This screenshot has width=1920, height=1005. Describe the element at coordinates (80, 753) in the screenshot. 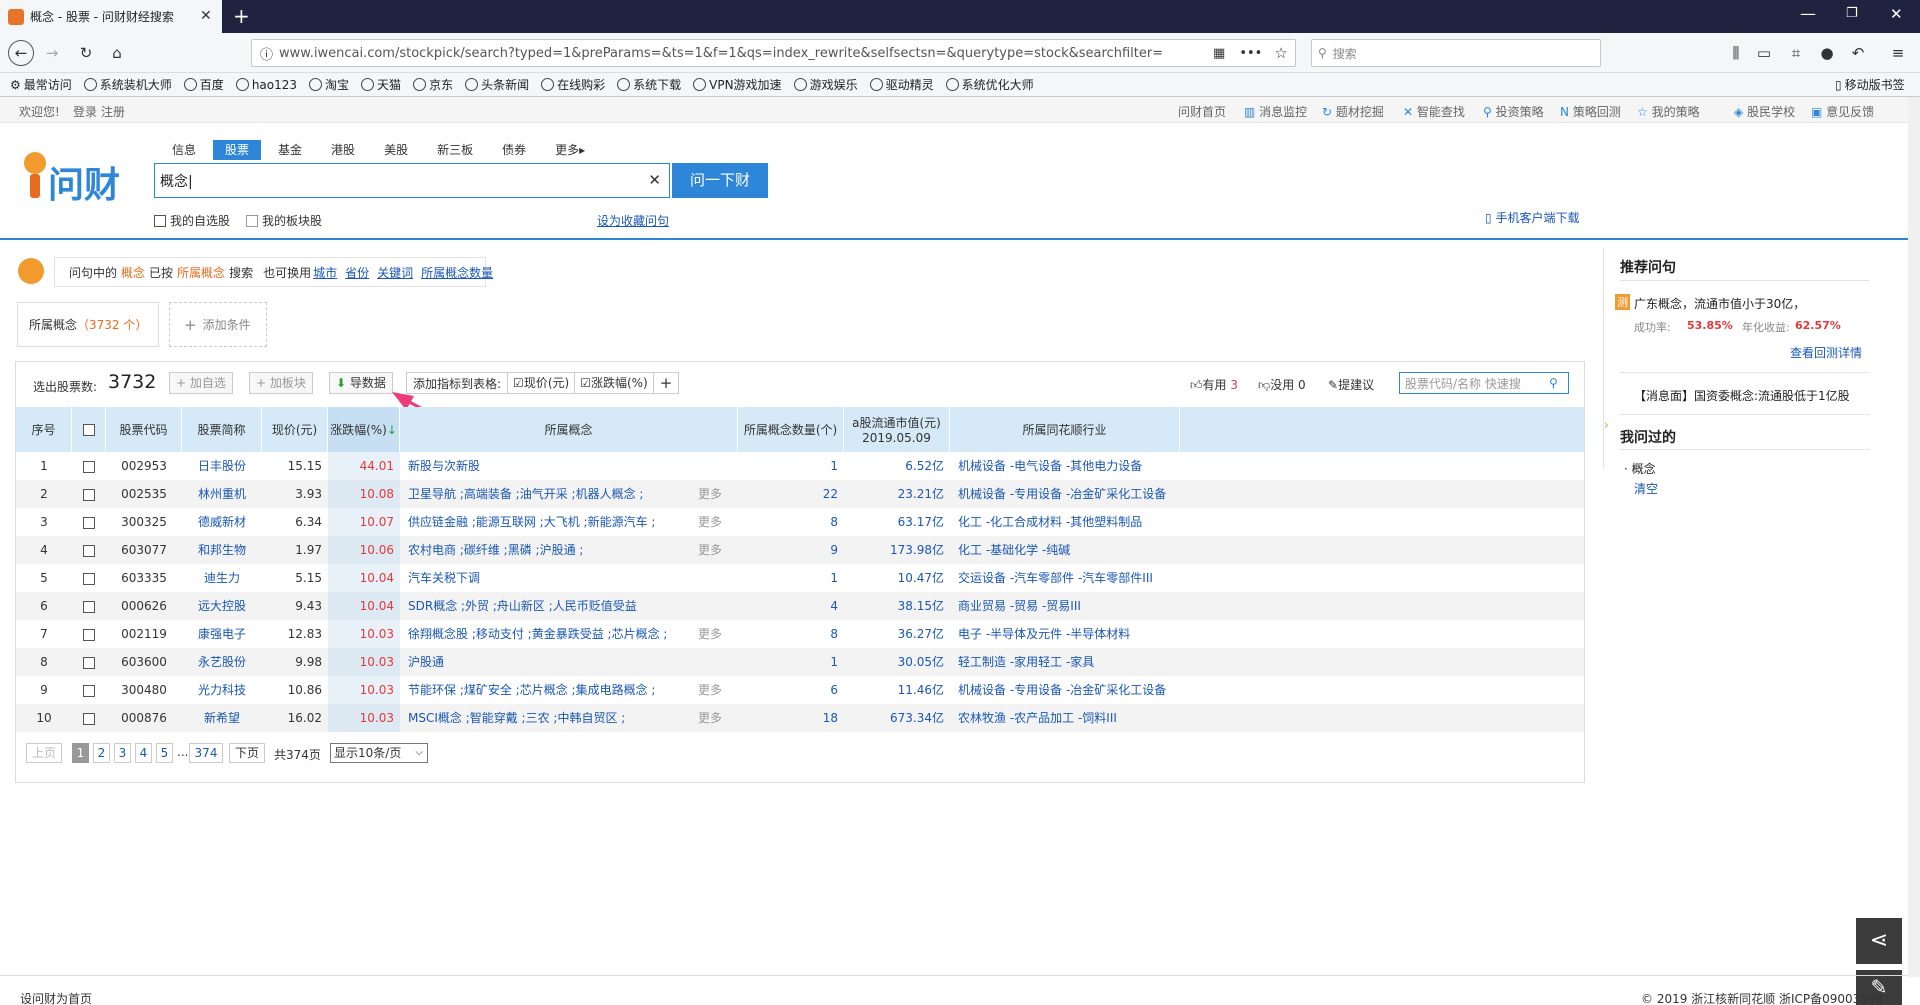

I see `page-1: 1` at that location.